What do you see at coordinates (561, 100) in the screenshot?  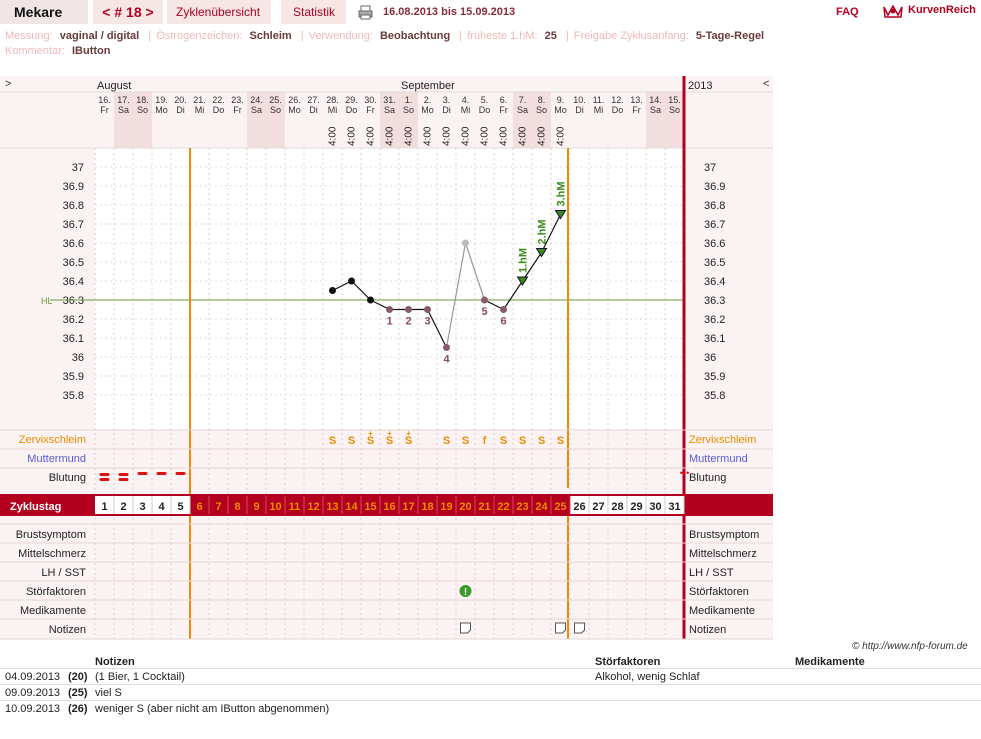 I see `date-label: 9.` at bounding box center [561, 100].